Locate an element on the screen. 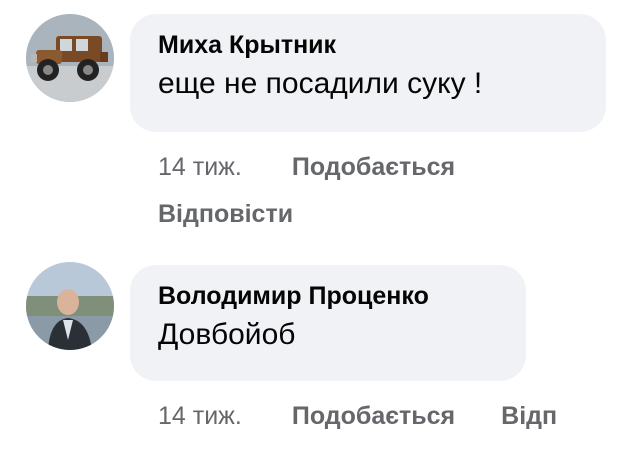 The height and width of the screenshot is (457, 640). comment-actions: 14 тиж. Подобається Відп is located at coordinates (357, 416).